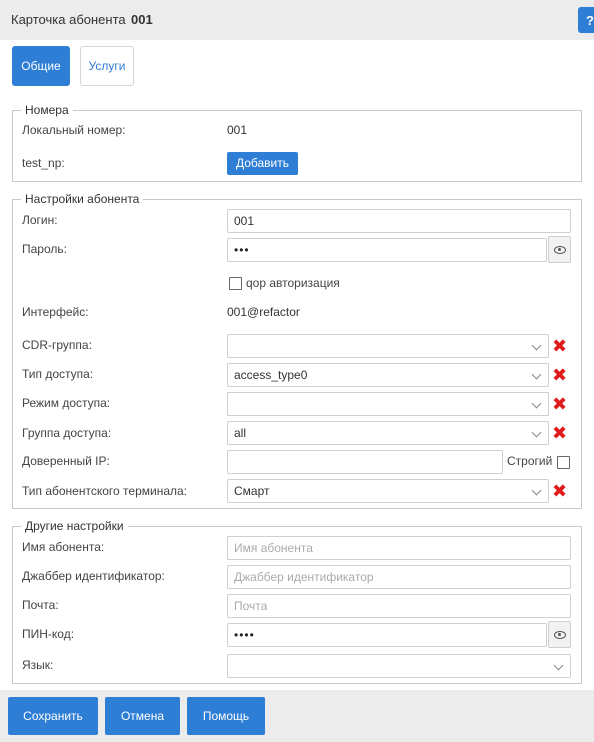 This screenshot has height=742, width=594. I want to click on save-button: Сохранить, so click(53, 716).